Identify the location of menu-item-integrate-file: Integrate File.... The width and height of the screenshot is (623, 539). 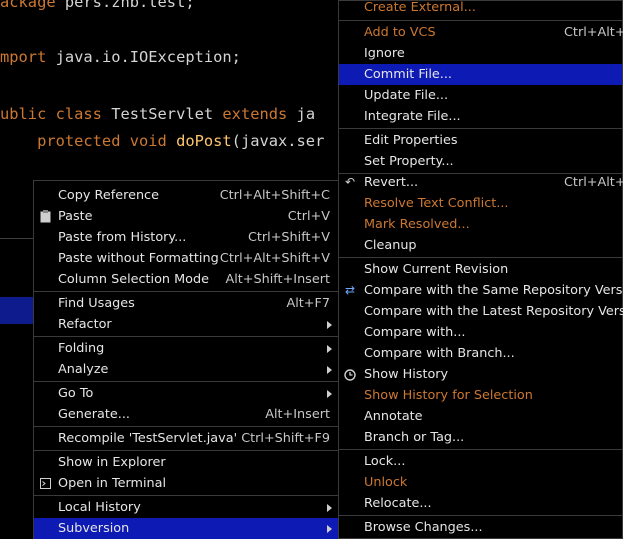
(480, 116).